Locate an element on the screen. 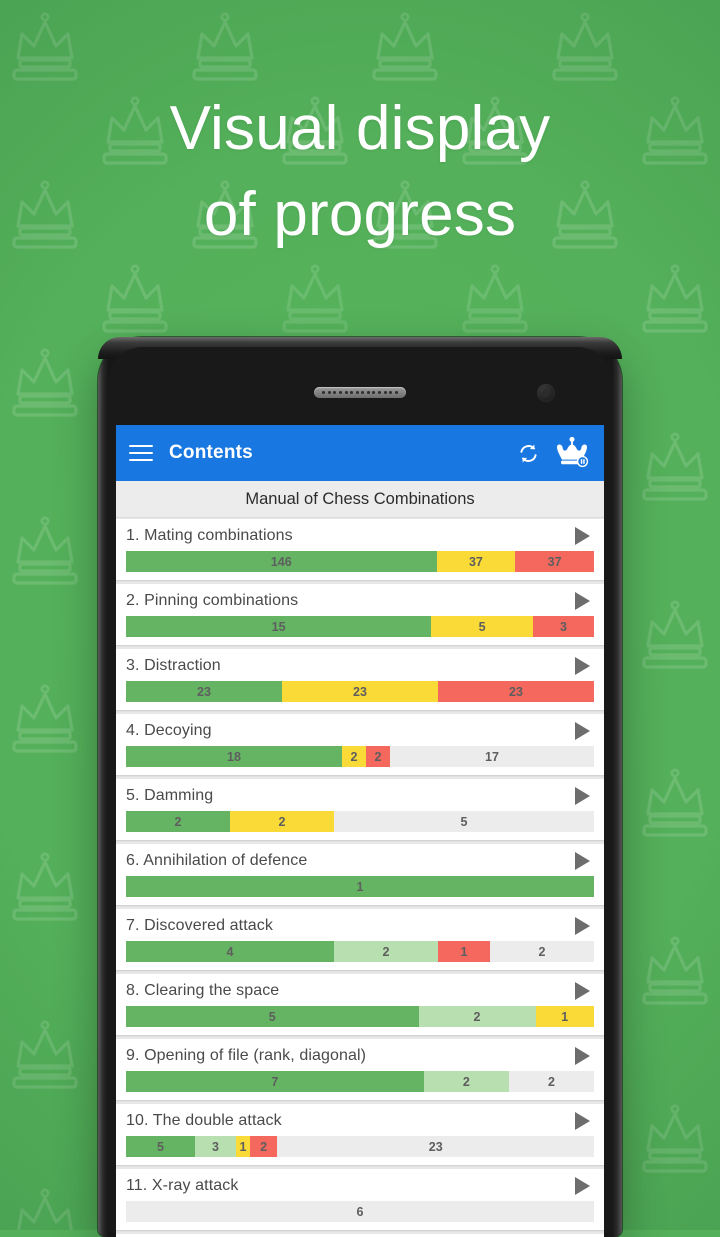 The width and height of the screenshot is (720, 1237). progress-segment-solved: 4 is located at coordinates (230, 951).